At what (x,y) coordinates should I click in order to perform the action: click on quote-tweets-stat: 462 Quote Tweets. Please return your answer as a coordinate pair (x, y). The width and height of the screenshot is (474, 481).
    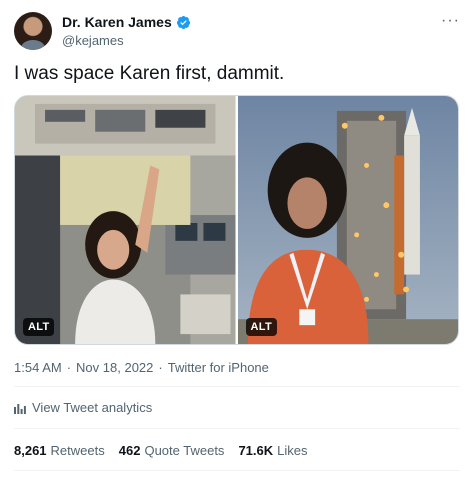
    Looking at the image, I should click on (172, 450).